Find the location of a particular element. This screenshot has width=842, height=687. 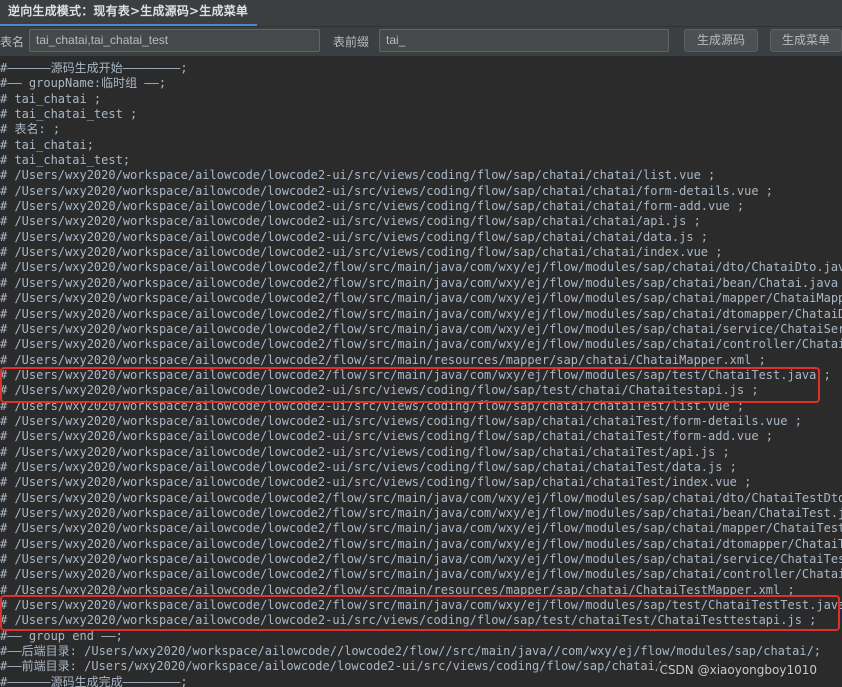

output-line: # tai_chatai; is located at coordinates (47, 144).